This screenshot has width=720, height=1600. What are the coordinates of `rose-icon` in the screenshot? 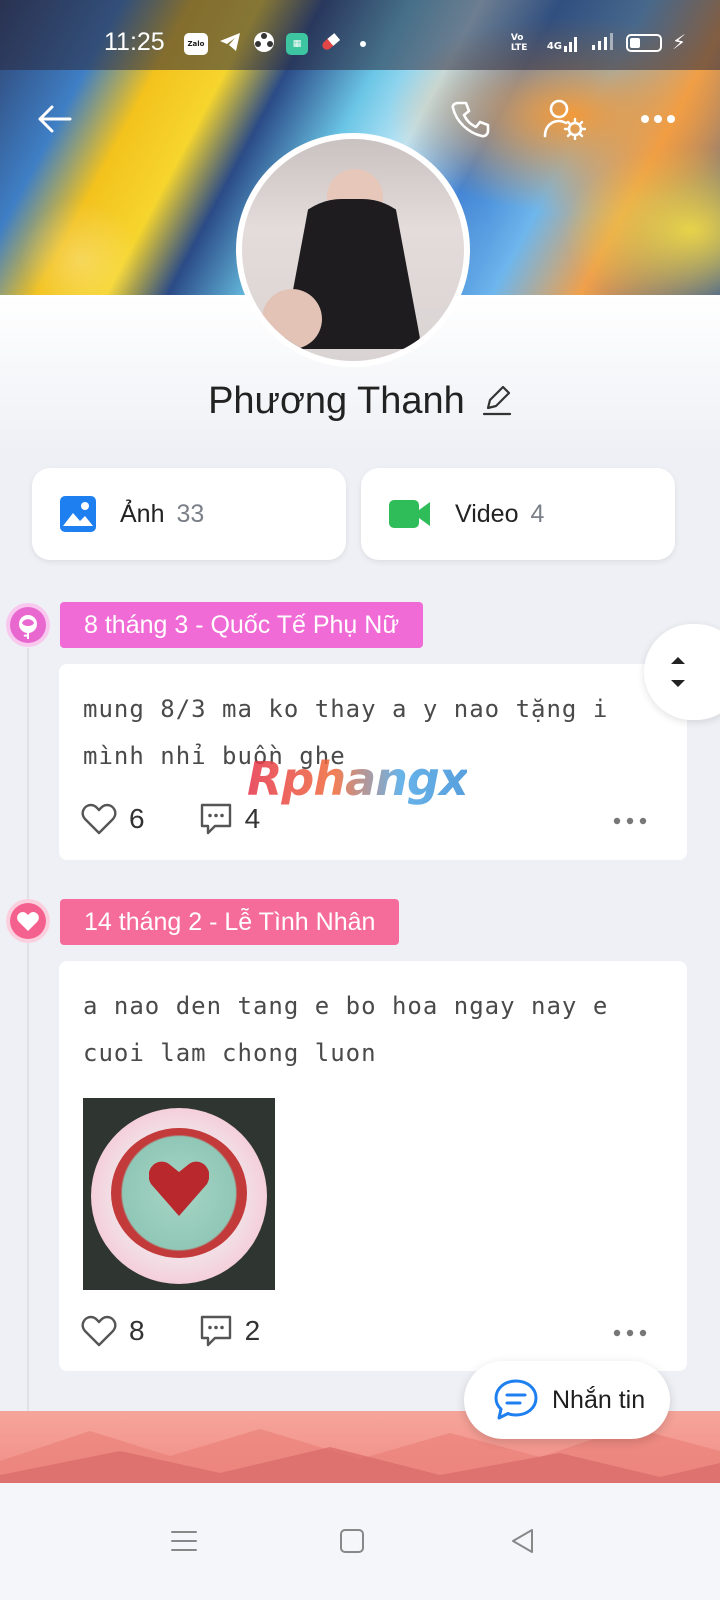 It's located at (28, 625).